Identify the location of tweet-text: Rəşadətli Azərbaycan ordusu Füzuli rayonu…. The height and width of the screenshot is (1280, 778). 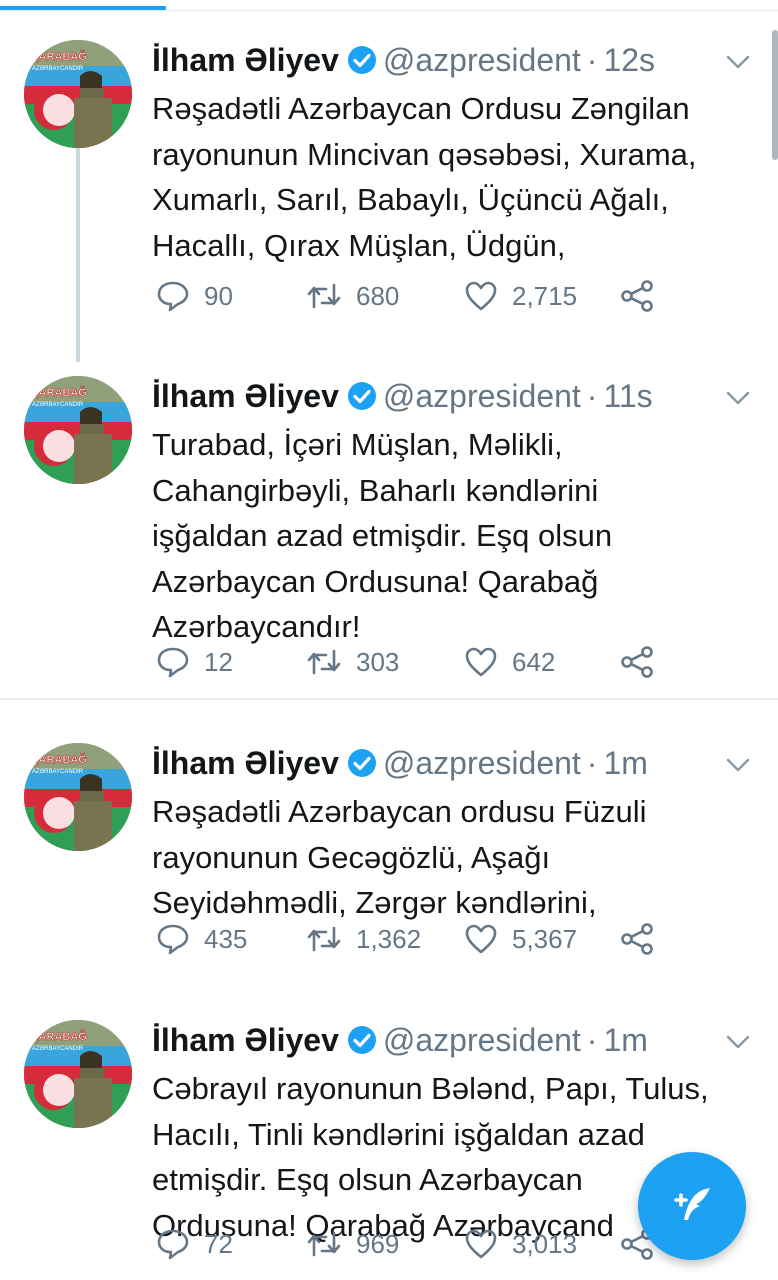
(457, 857).